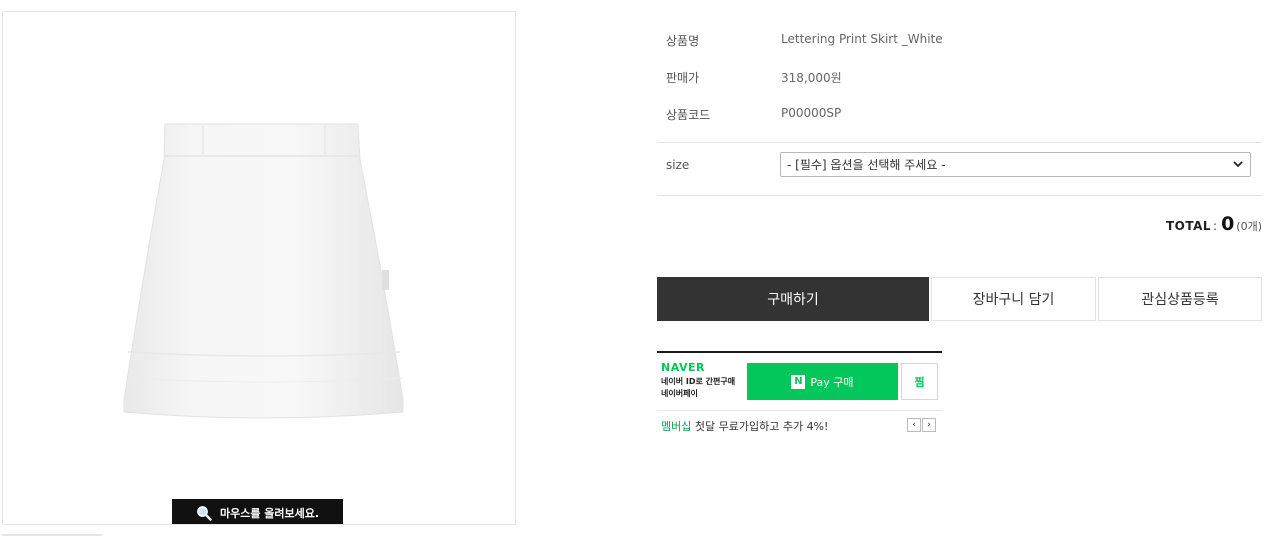  Describe the element at coordinates (683, 367) in the screenshot. I see `naver-logo: NAVER` at that location.